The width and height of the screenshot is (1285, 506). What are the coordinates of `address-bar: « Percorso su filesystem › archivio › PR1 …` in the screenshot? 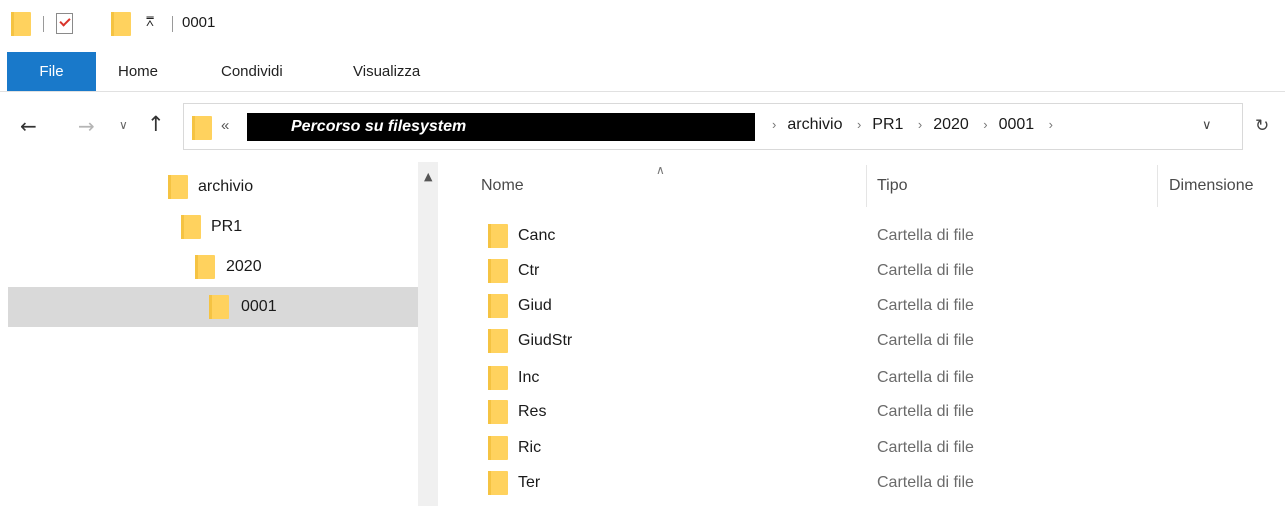 It's located at (713, 126).